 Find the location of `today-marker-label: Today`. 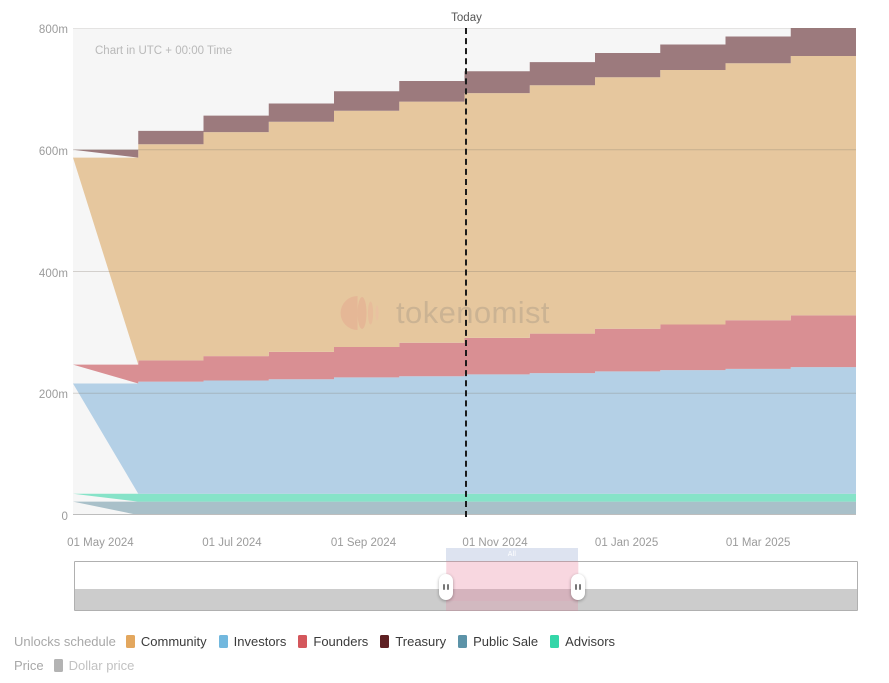

today-marker-label: Today is located at coordinates (466, 18).